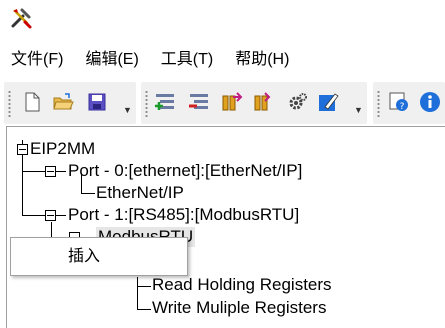  What do you see at coordinates (199, 102) in the screenshot?
I see `remove-node-icon` at bounding box center [199, 102].